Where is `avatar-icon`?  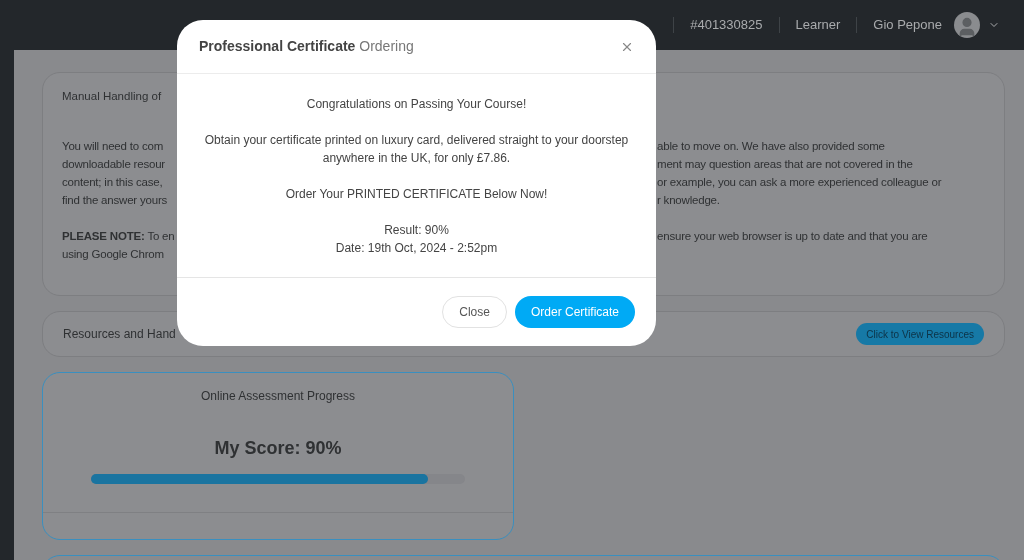
avatar-icon is located at coordinates (967, 25).